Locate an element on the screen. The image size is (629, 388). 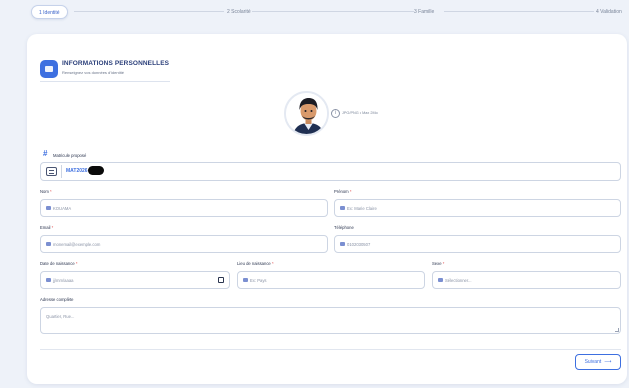
date-naissance-input: jj/mm/aaaa is located at coordinates (135, 280).